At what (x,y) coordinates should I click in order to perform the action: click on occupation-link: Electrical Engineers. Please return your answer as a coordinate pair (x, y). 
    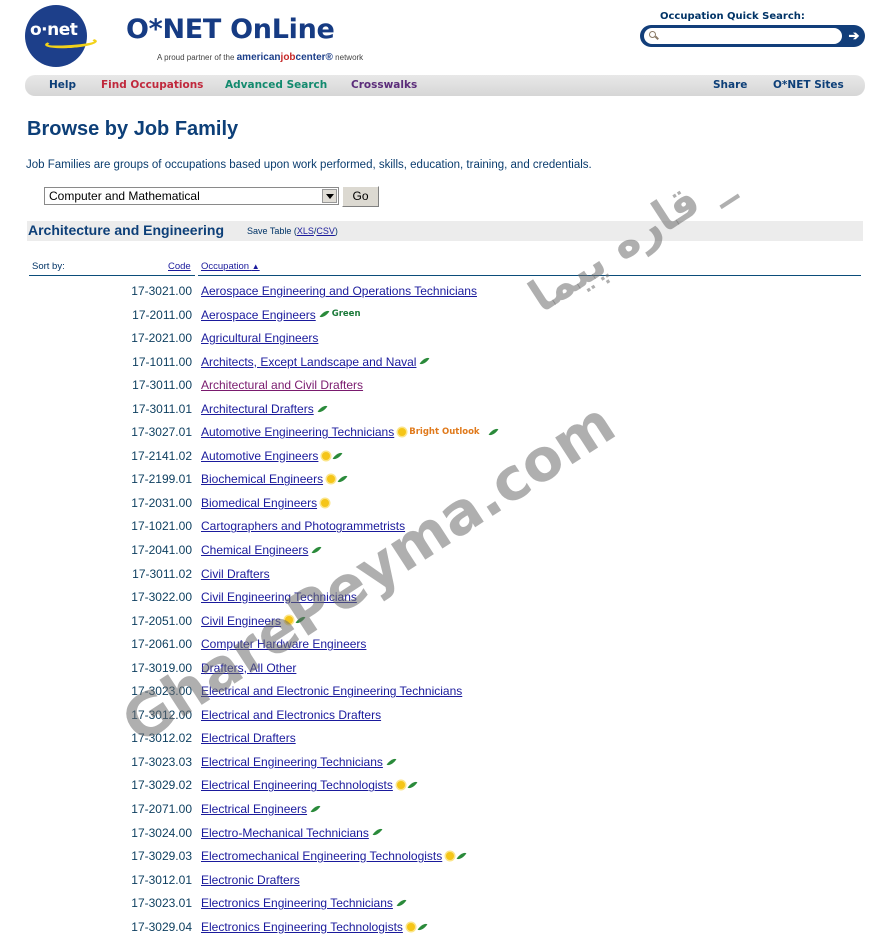
    Looking at the image, I should click on (254, 809).